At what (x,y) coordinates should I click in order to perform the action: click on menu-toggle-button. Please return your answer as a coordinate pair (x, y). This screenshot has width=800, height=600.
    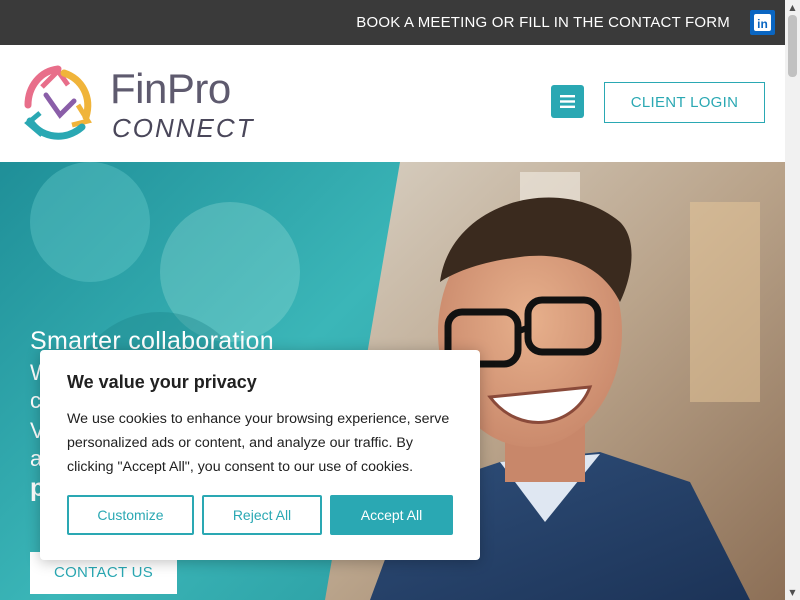
    Looking at the image, I should click on (567, 101).